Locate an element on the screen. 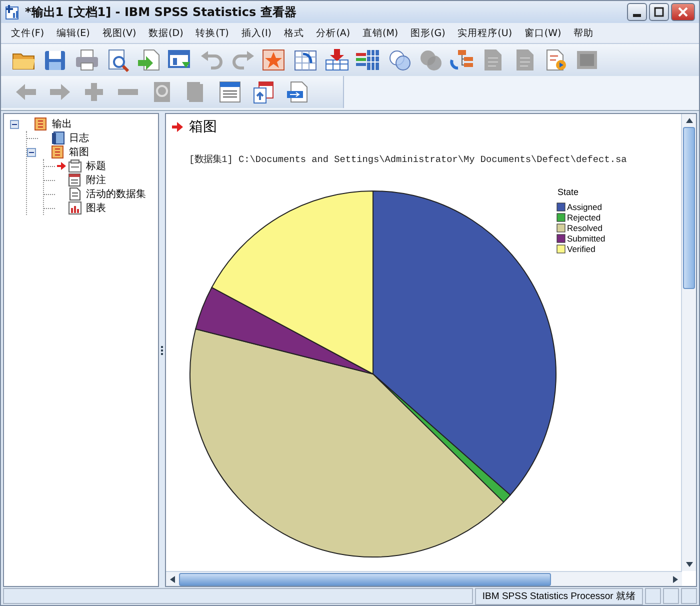 The height and width of the screenshot is (606, 700). menu-item: 视图(V) is located at coordinates (119, 33).